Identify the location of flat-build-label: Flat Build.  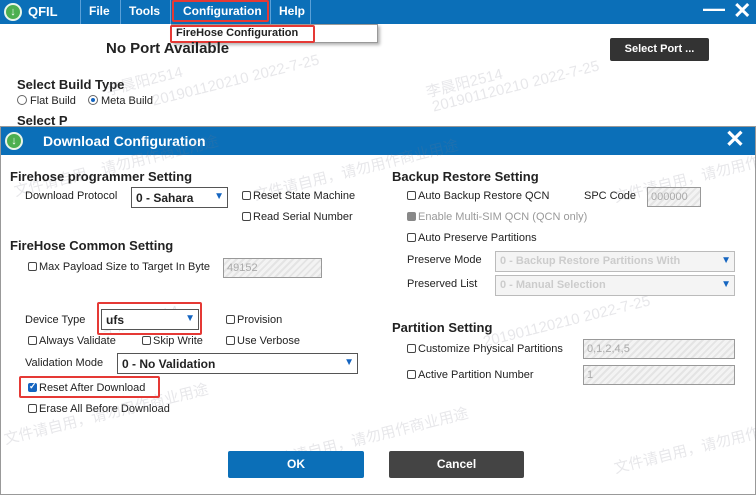
(53, 101).